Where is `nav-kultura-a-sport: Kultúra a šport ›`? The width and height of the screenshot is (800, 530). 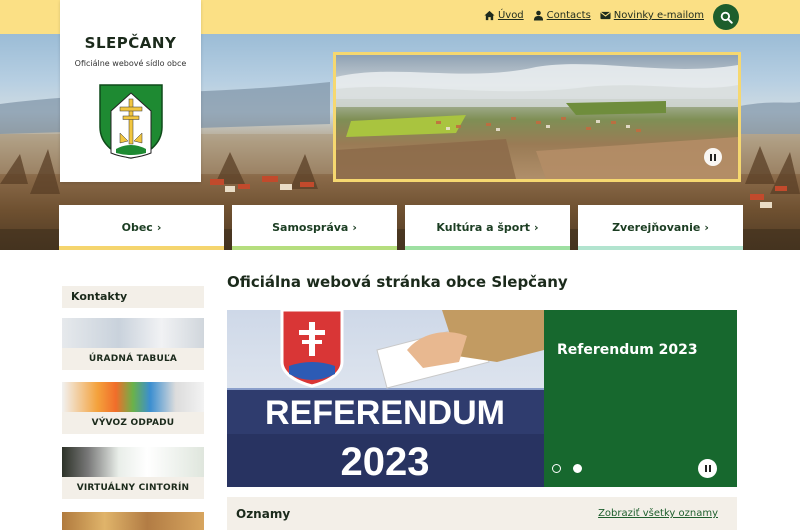
nav-kultura-a-sport: Kultúra a šport › is located at coordinates (487, 227).